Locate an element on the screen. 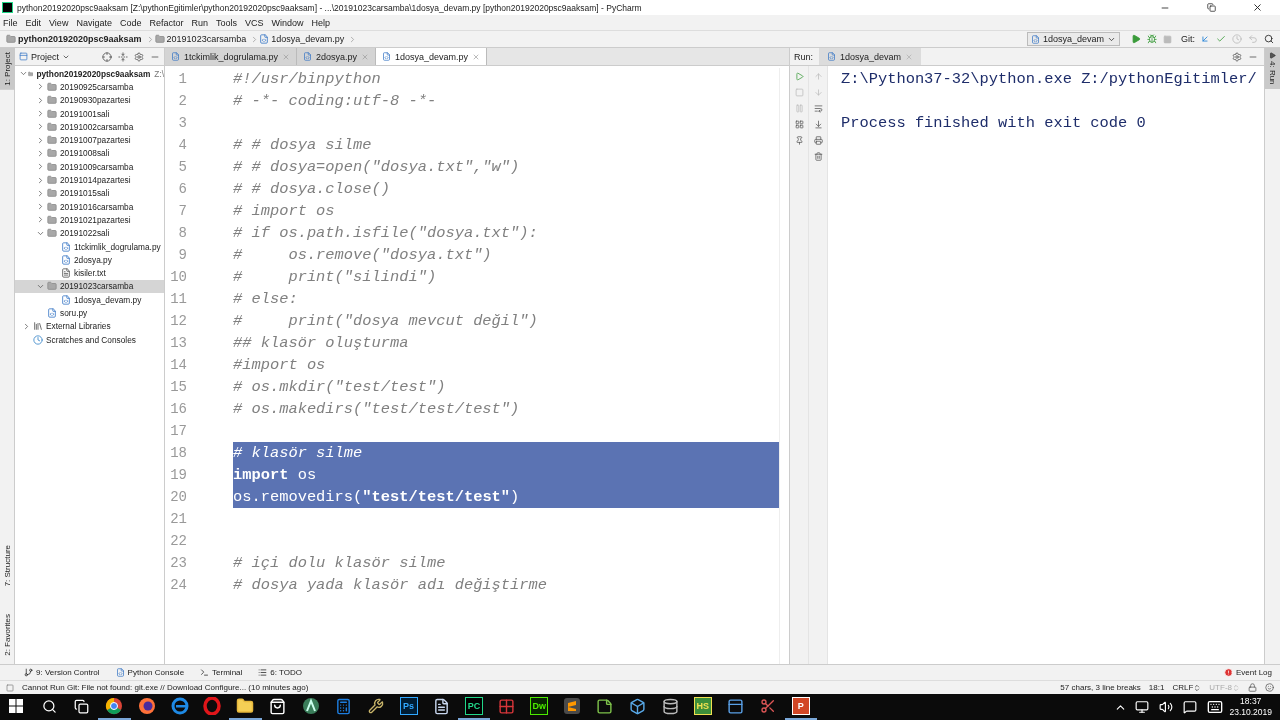 Image resolution: width=1280 pixels, height=720 pixels. status-item: CRLF is located at coordinates (1187, 687).